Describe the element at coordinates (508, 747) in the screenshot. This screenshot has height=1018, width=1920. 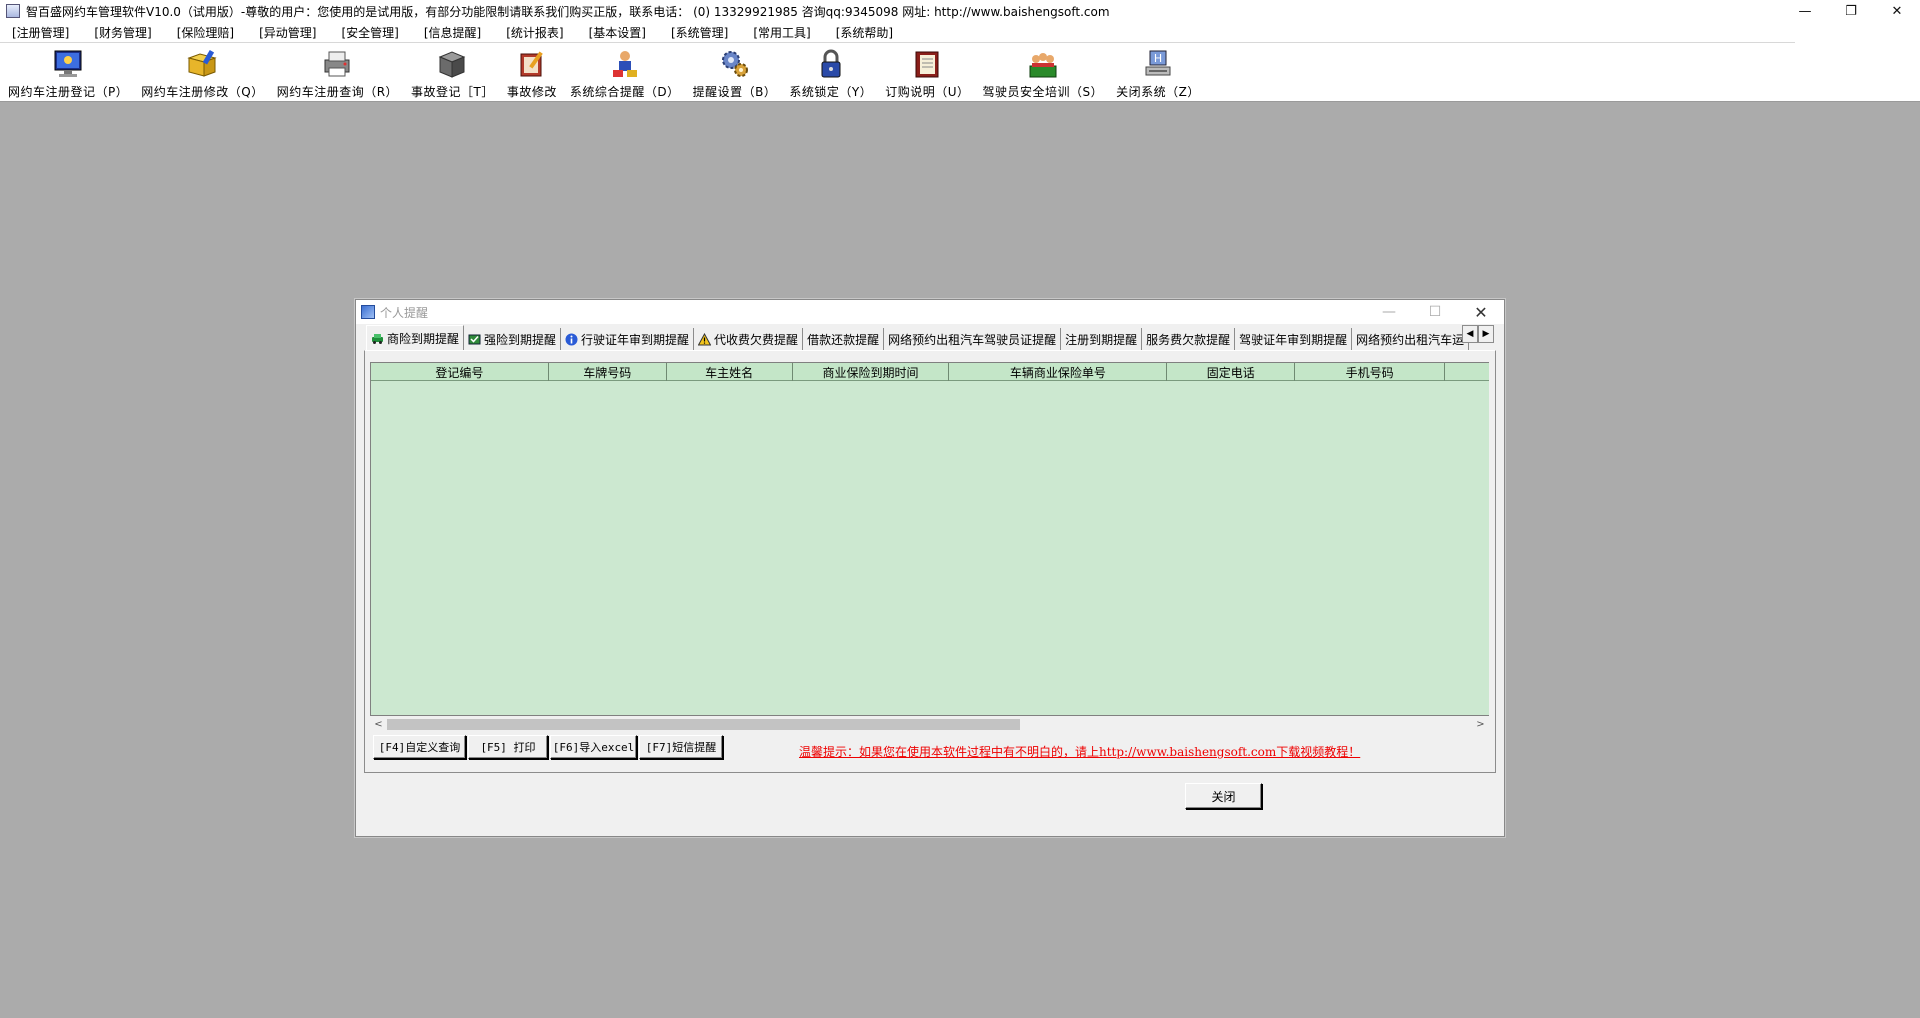
I see `print-button: [F5] 打印` at that location.